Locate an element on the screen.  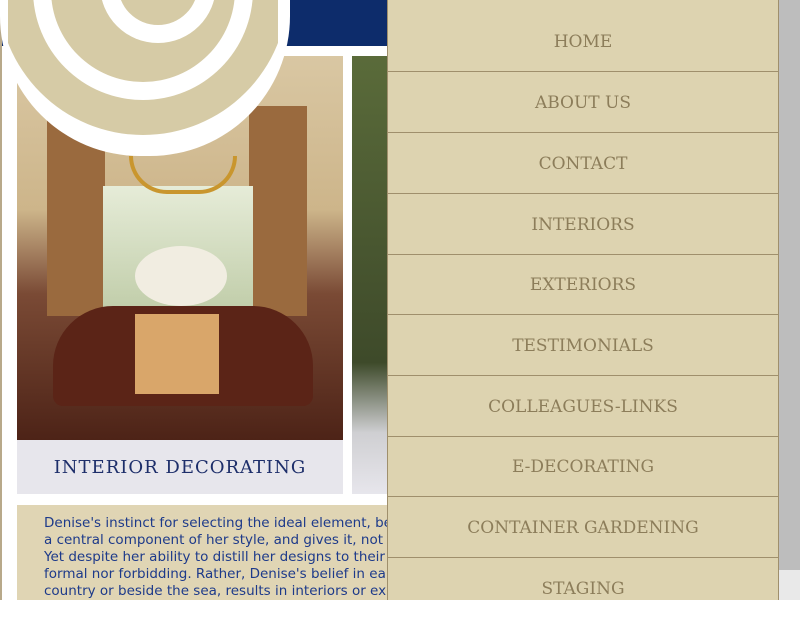
card-caption: INTERIOR DECORATING is located at coordinates (180, 467).